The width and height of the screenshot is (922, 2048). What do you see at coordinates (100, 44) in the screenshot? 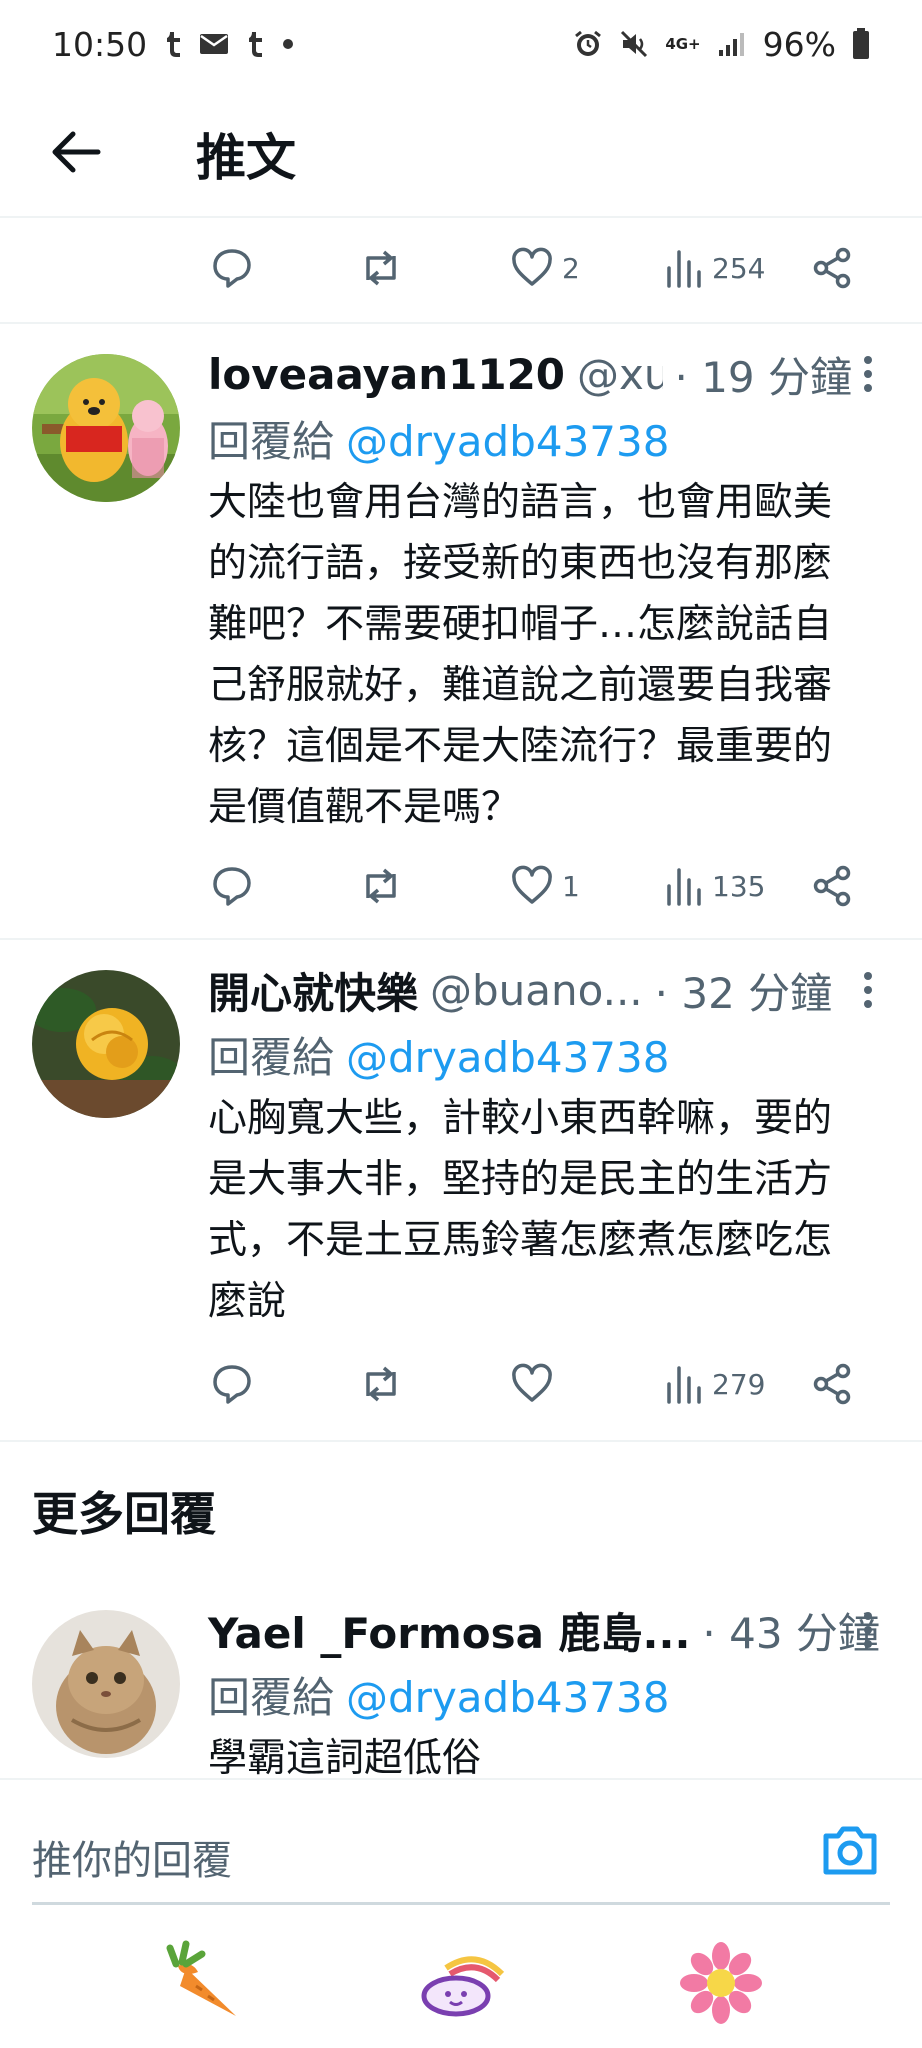
I see `clock: 10:50` at bounding box center [100, 44].